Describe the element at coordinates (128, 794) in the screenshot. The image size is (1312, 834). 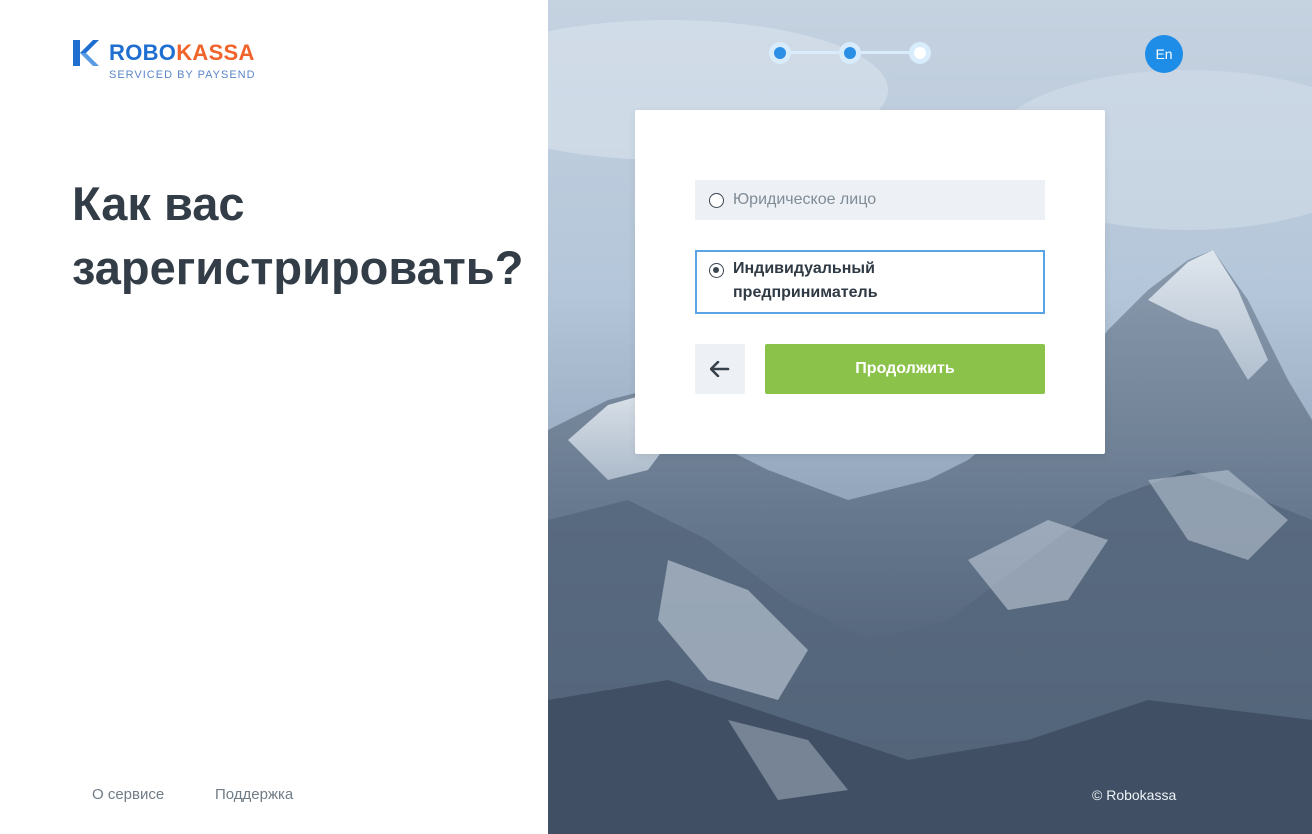
I see `about-service-link: О сервисе` at that location.